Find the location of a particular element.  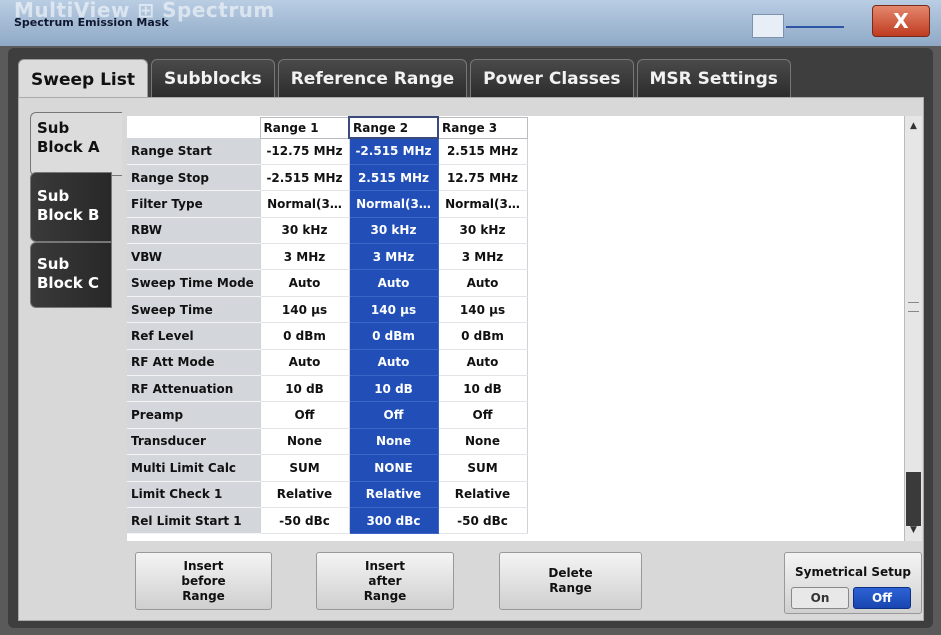

column-header-range-2: Range 2 is located at coordinates (393, 127).